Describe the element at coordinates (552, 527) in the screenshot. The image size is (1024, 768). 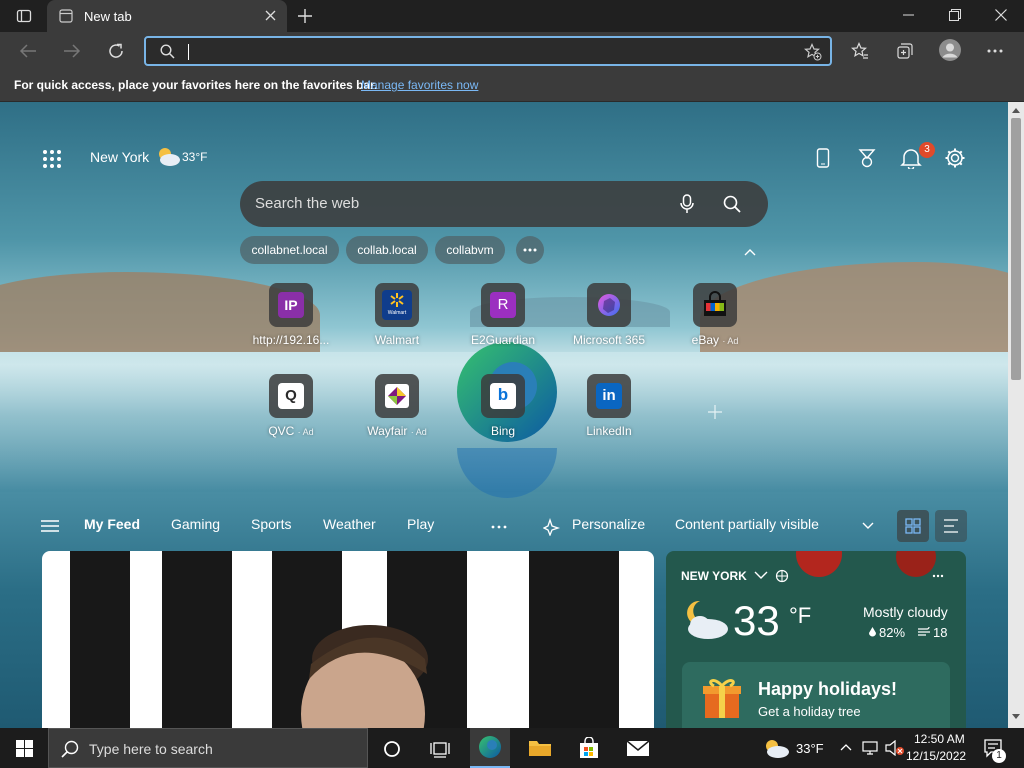
I see `personalize-sparkle-icon` at that location.